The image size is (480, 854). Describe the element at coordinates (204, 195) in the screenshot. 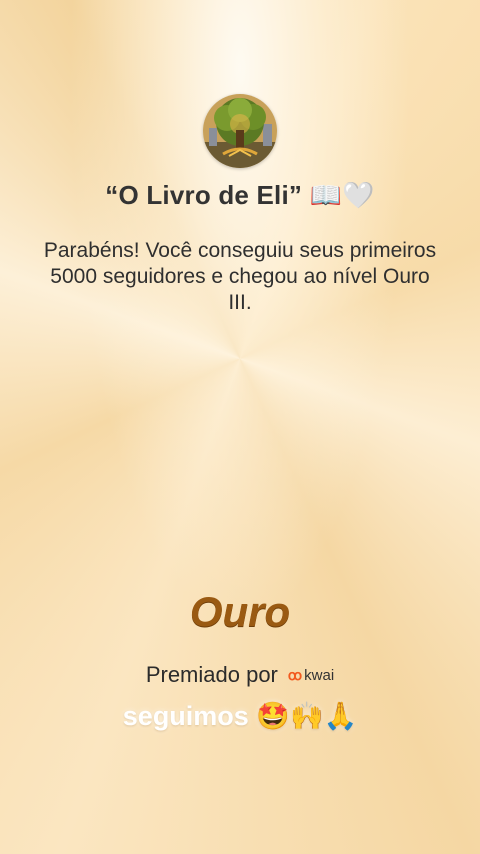

I see `profile-name-text: “O Livro de Eli”` at that location.